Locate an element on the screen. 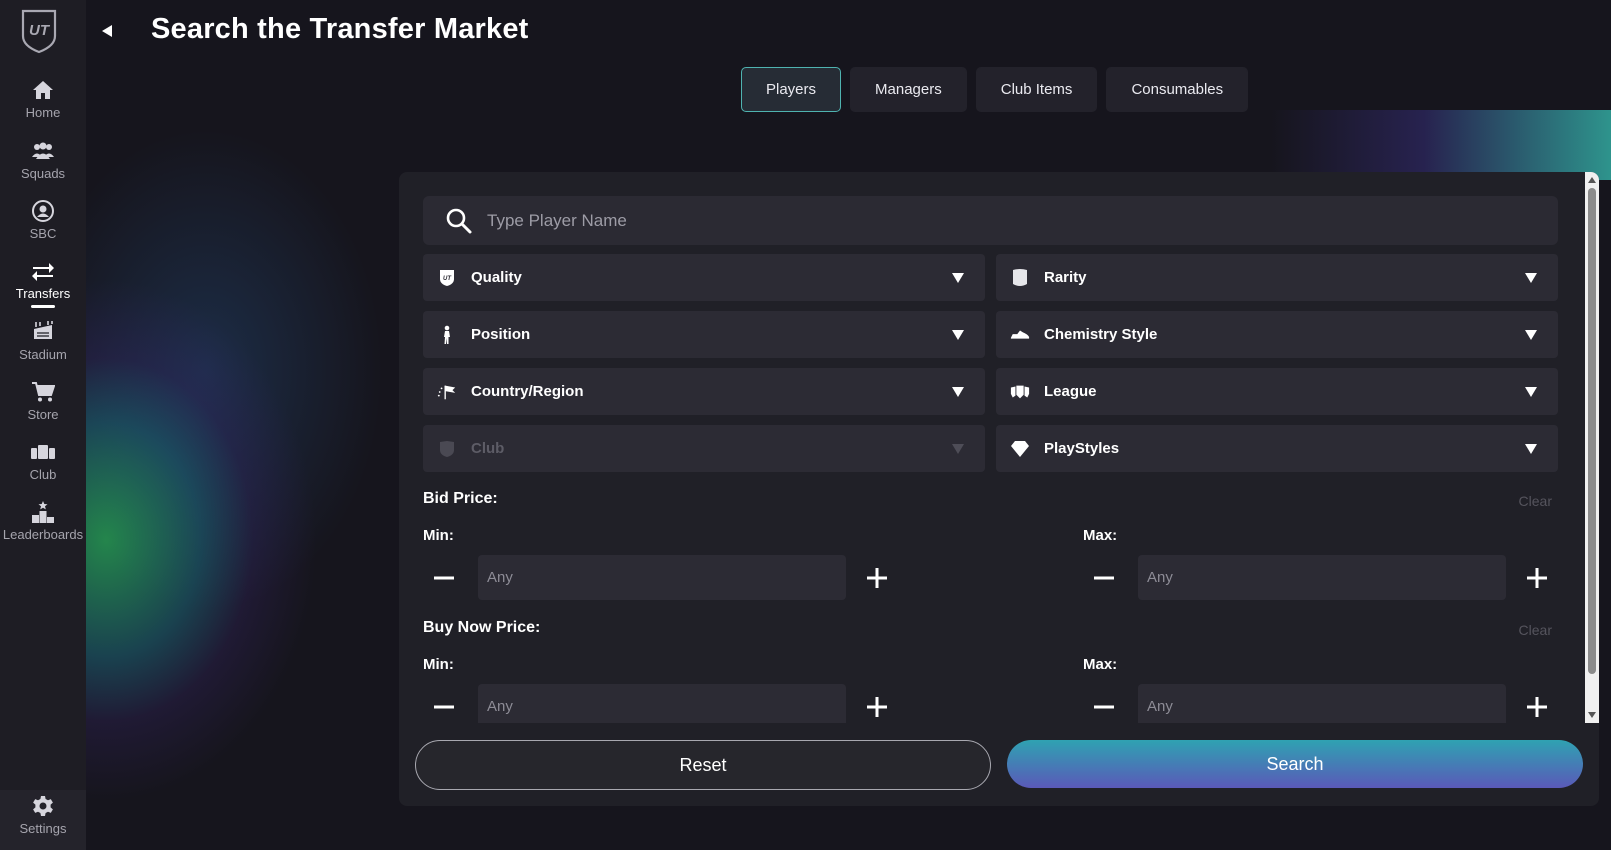 The height and width of the screenshot is (850, 1611). boot-icon is located at coordinates (1020, 335).